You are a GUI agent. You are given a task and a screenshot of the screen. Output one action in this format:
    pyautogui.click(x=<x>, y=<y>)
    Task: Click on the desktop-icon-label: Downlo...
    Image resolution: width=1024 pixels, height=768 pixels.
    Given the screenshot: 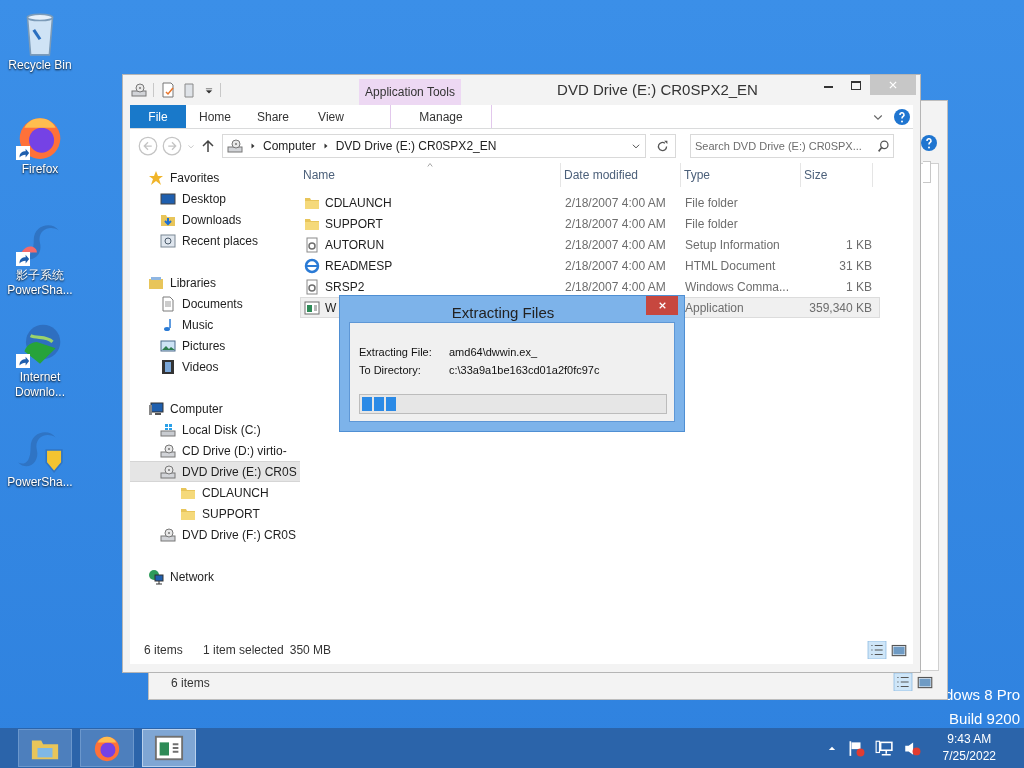 What is the action you would take?
    pyautogui.click(x=40, y=392)
    